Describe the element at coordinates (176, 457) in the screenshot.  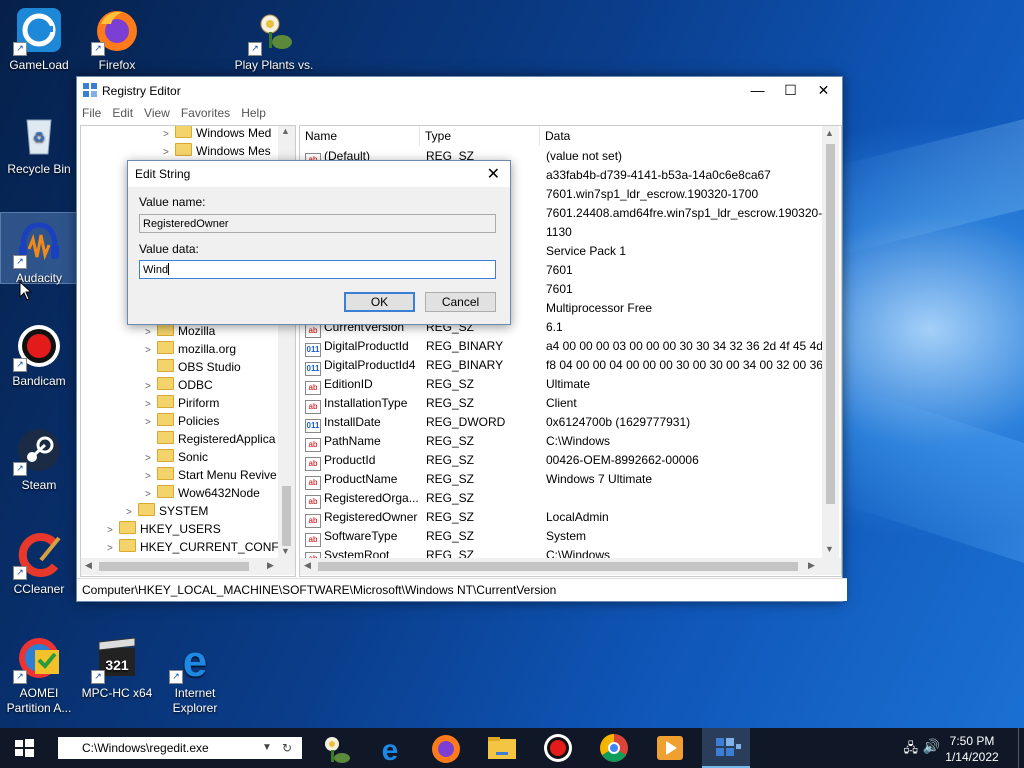
I see `tree-item: > Sonic` at that location.